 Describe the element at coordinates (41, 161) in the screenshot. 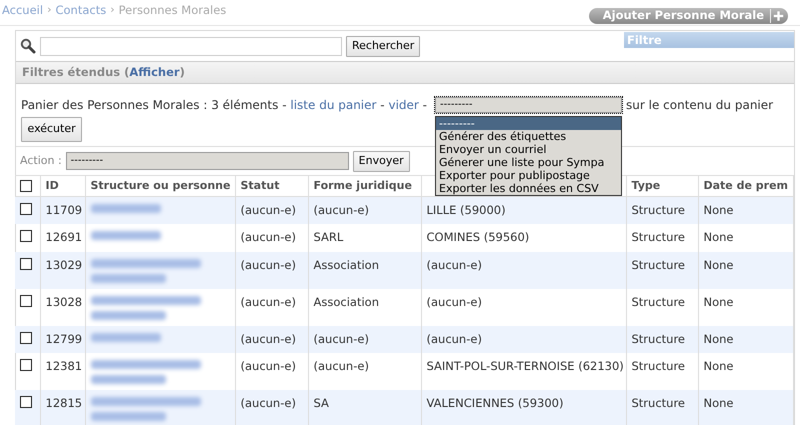

I see `action-label: Action :` at that location.